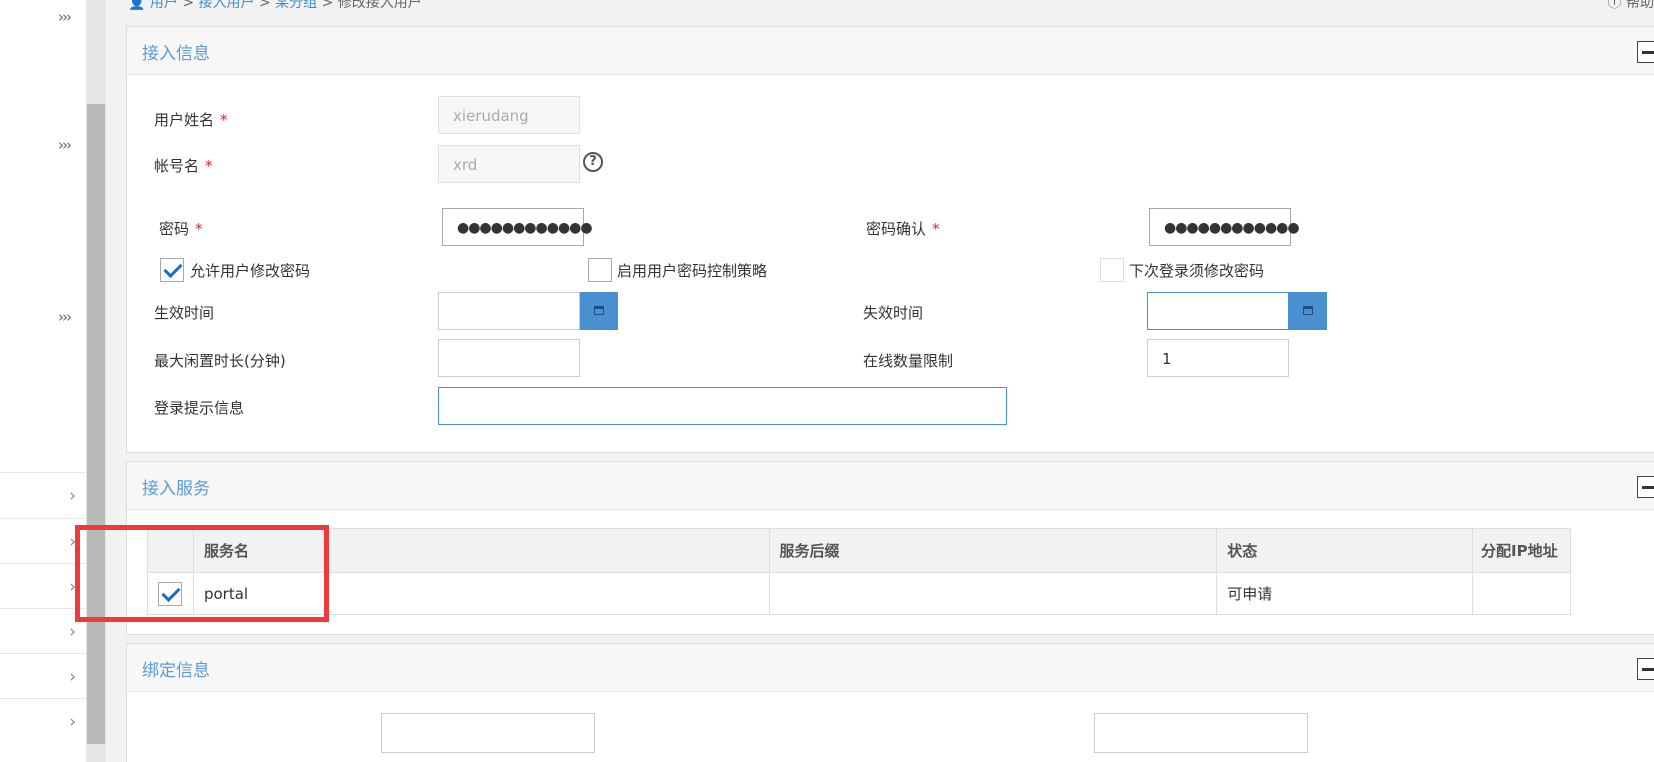  Describe the element at coordinates (1631, 6) in the screenshot. I see `help-link: ⓘ 帮助` at that location.